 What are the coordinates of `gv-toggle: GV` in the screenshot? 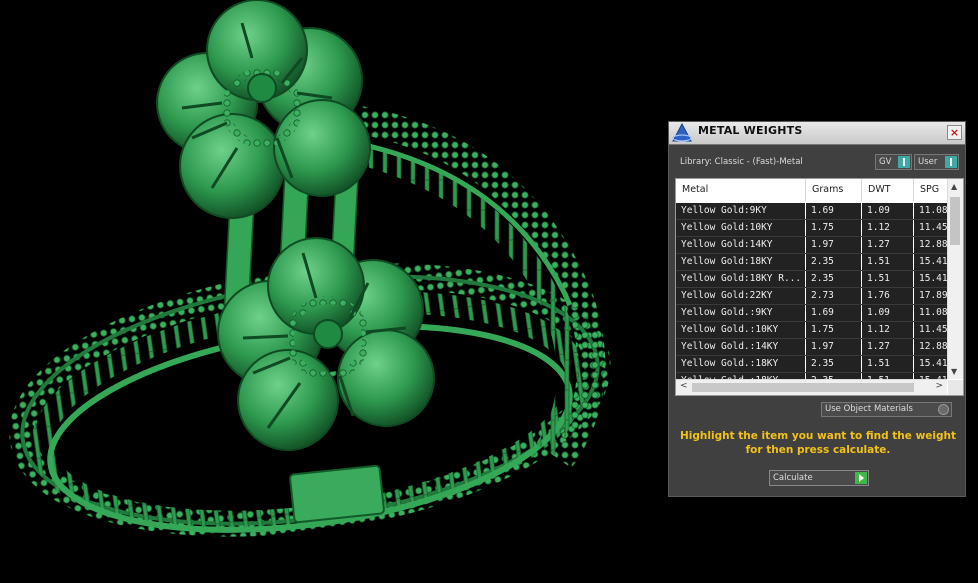 It's located at (893, 162).